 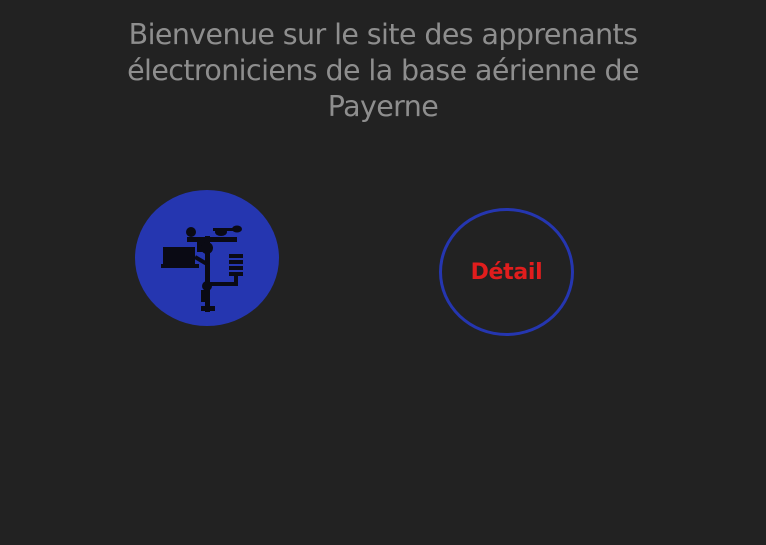 What do you see at coordinates (202, 268) in the screenshot?
I see `weather-station-icon` at bounding box center [202, 268].